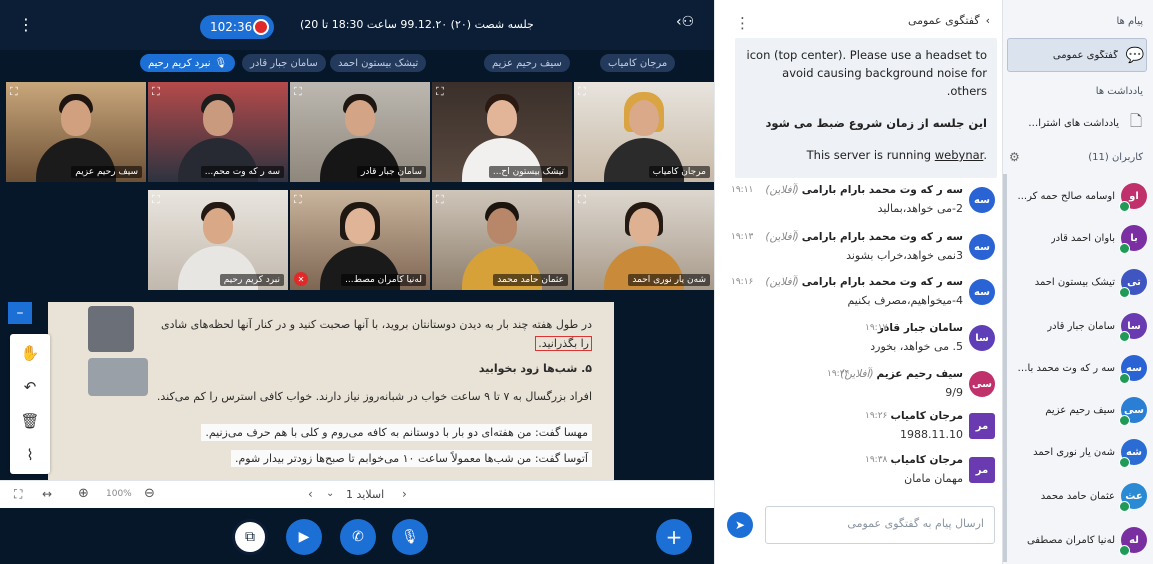 The image size is (1153, 564). I want to click on recording-notice: این جلسه از زمان شروع ضبط می شود, so click(876, 123).